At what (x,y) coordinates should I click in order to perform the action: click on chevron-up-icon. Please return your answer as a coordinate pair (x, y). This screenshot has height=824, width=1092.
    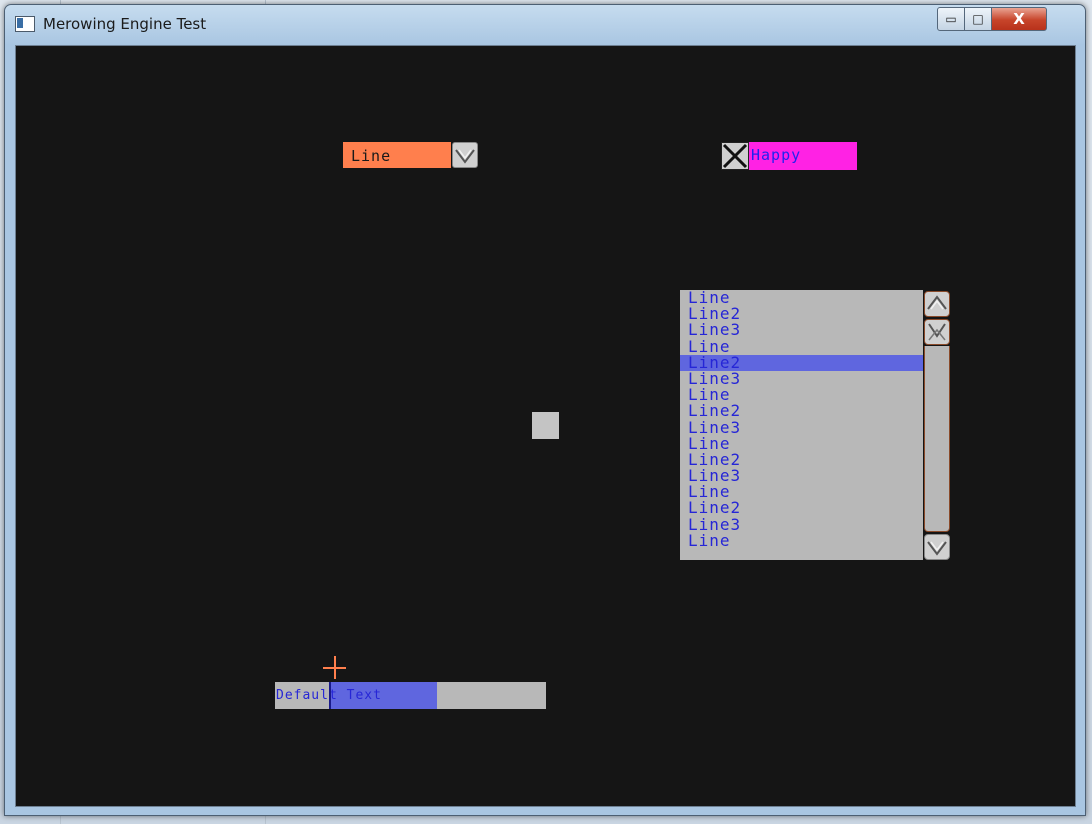
    Looking at the image, I should click on (937, 302).